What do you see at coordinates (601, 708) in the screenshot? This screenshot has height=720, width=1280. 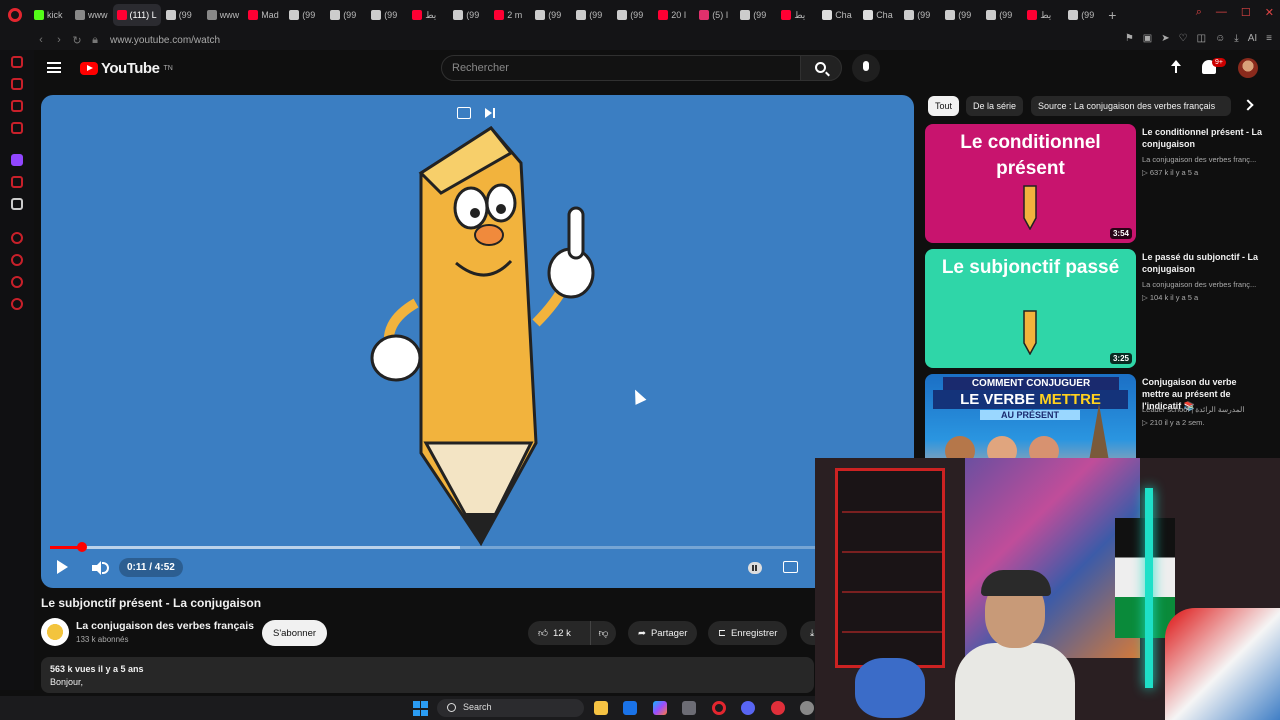 I see `file-explorer-icon` at bounding box center [601, 708].